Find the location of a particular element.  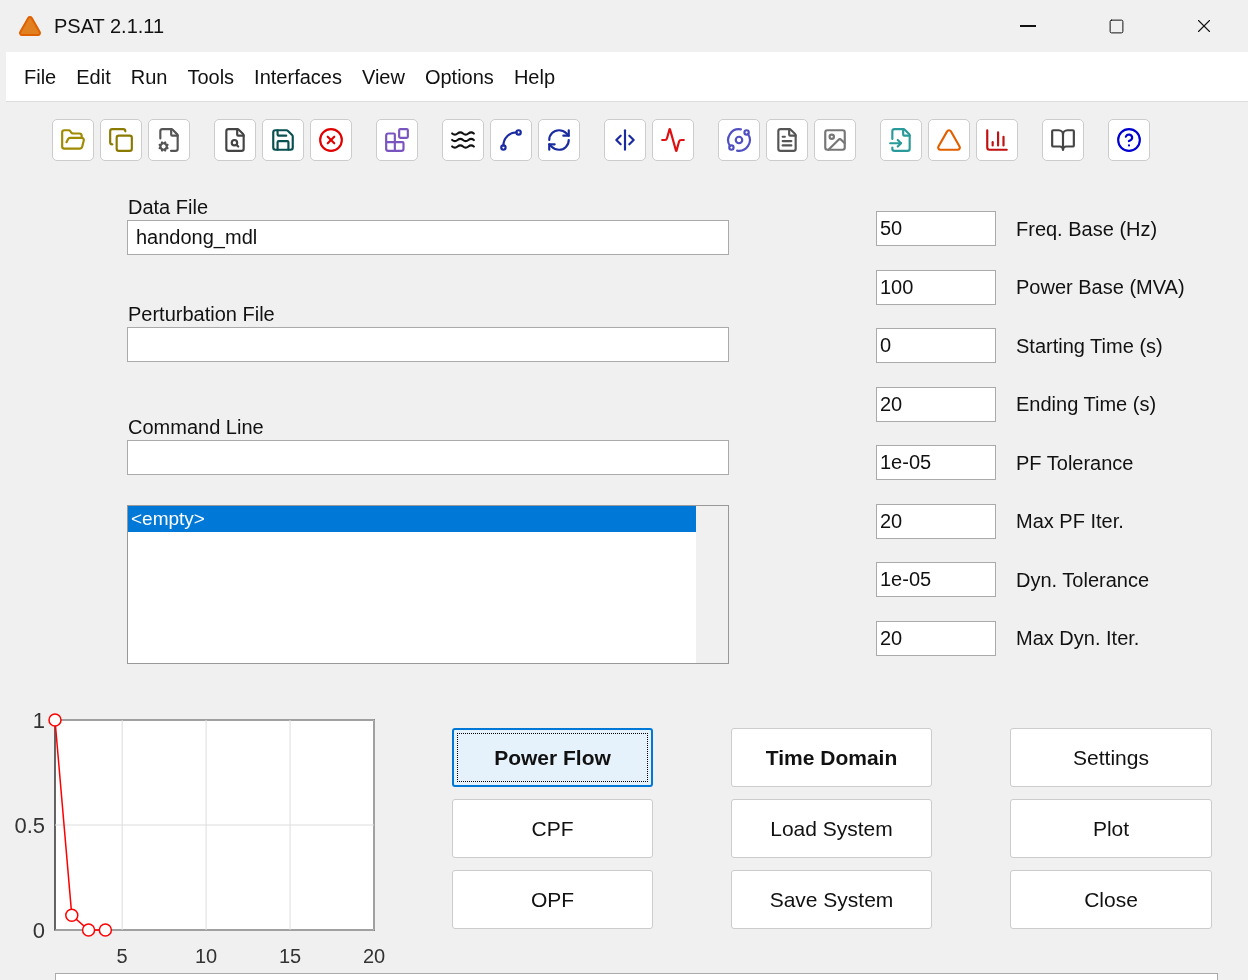

y-tick-label: 1 is located at coordinates (38, 721).